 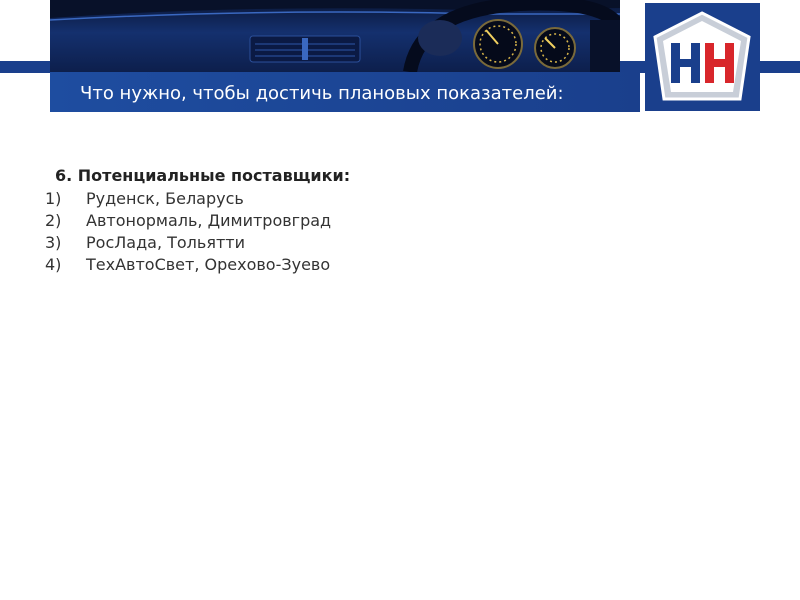 I want to click on list-item: 4) ТехАвтоСвет, Орехово-Зуево, so click(x=345, y=265).